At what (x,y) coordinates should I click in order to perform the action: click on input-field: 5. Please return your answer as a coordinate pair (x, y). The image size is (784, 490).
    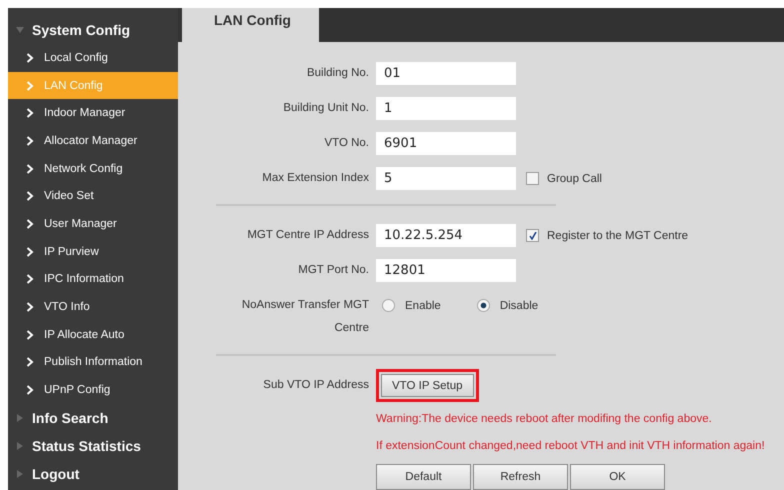
    Looking at the image, I should click on (446, 178).